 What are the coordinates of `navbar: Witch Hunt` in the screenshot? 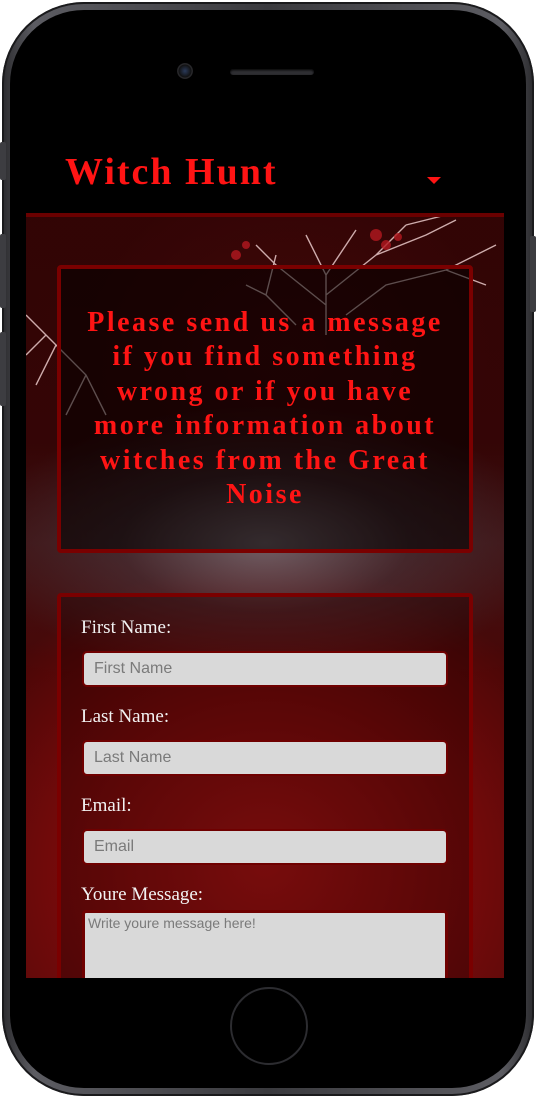 It's located at (265, 171).